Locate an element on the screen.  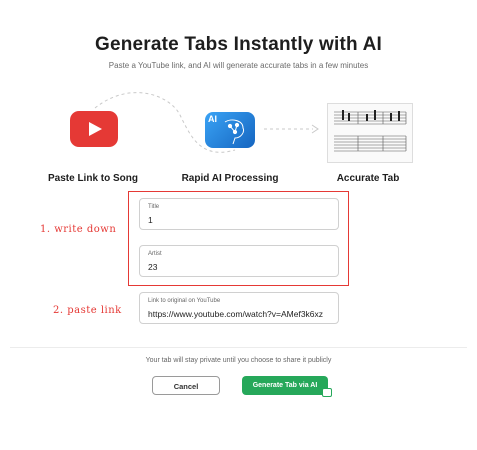
ai-brain-icon: AI is located at coordinates (230, 130).